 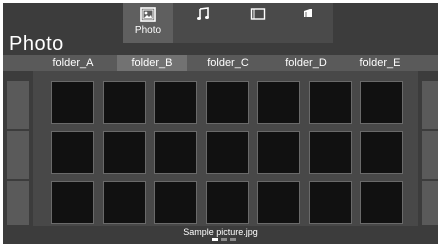 I want to click on folder-tab-a: folder_A, so click(x=73, y=63).